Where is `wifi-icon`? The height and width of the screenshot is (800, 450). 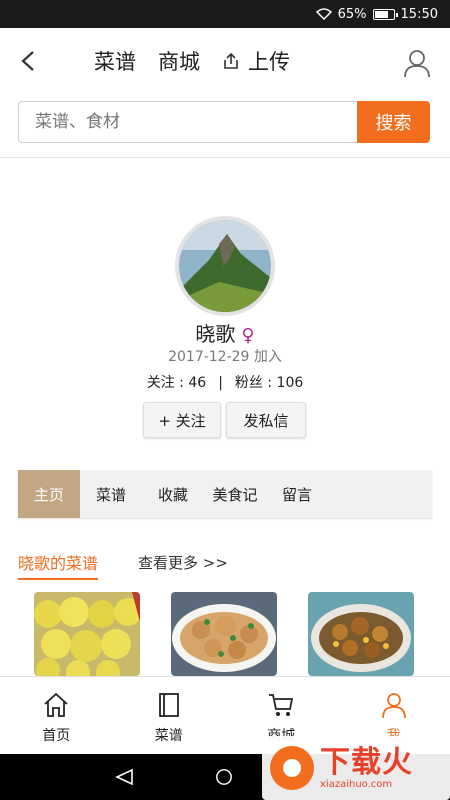
wifi-icon is located at coordinates (323, 14).